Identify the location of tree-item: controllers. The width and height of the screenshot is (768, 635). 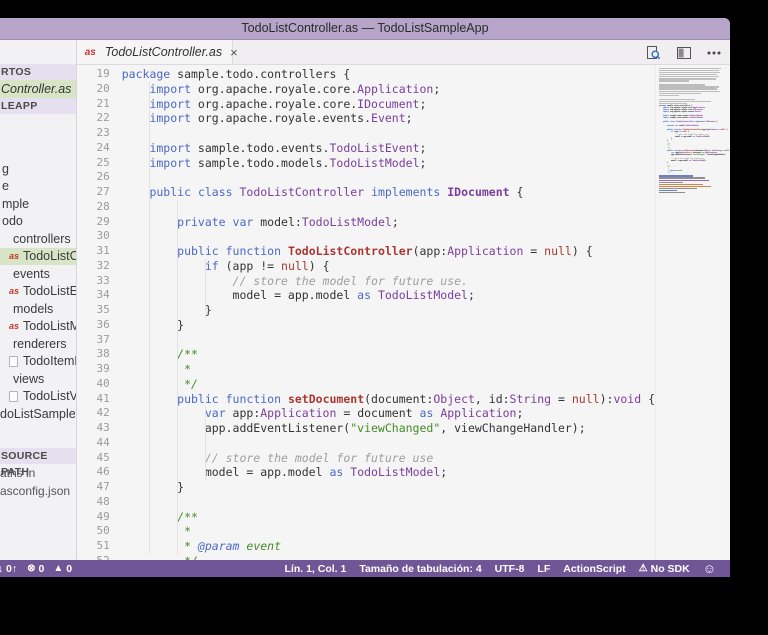
(38, 239).